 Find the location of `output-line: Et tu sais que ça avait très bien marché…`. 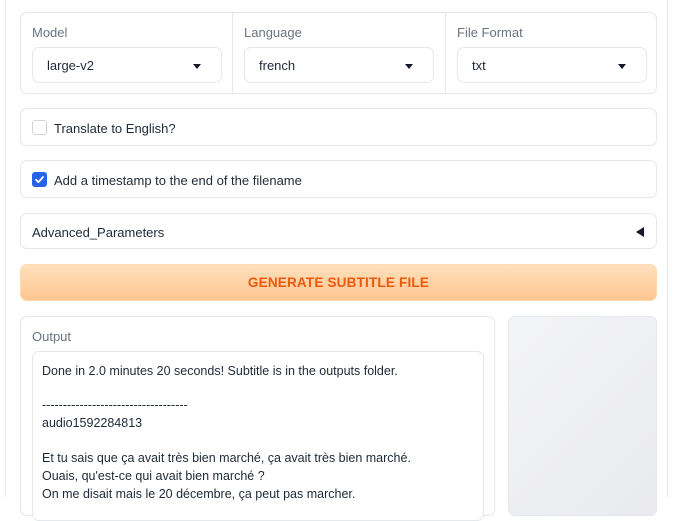

output-line: Et tu sais que ça avait très bien marché… is located at coordinates (226, 458).